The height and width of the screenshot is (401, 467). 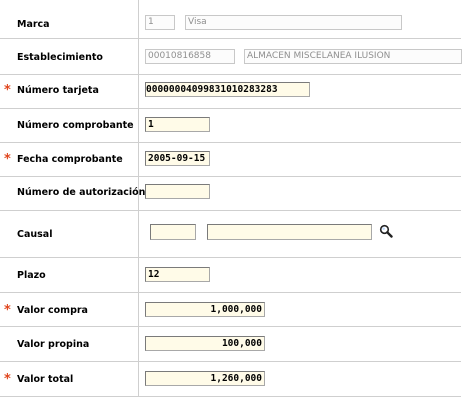 I want to click on row-valor-total: * Valor total 1,260,000, so click(x=230, y=379).